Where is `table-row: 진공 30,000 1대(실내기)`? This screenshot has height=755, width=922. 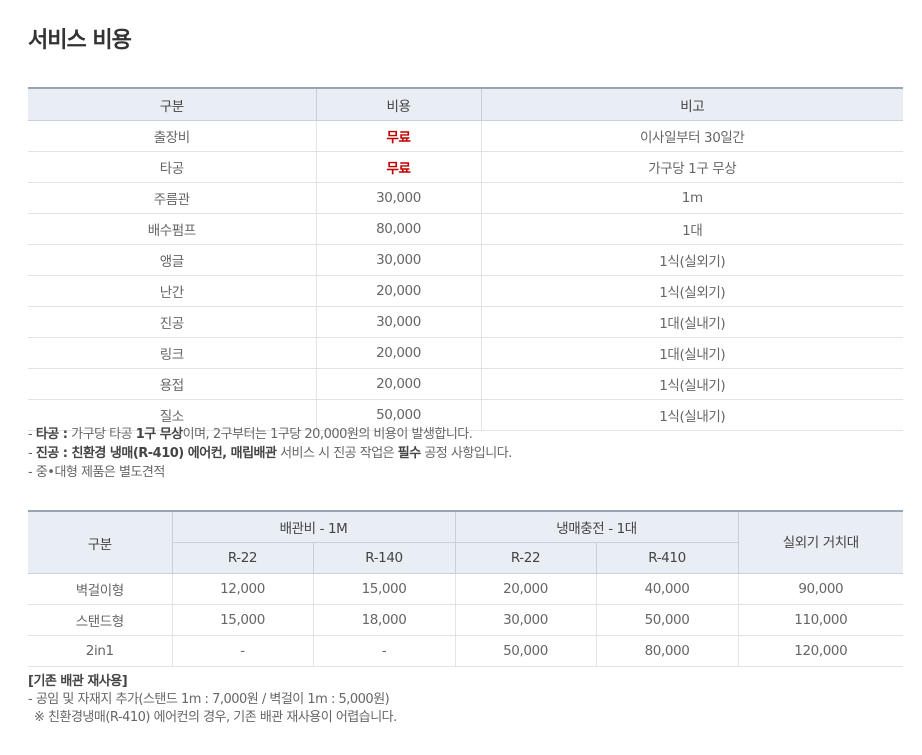
table-row: 진공 30,000 1대(실내기) is located at coordinates (465, 322).